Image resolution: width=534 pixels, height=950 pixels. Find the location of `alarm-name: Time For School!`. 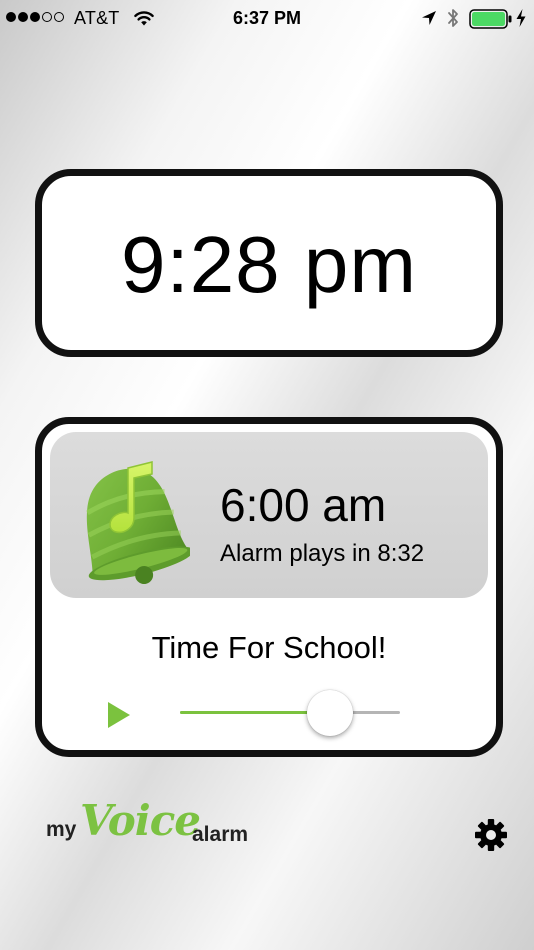

alarm-name: Time For School! is located at coordinates (269, 647).